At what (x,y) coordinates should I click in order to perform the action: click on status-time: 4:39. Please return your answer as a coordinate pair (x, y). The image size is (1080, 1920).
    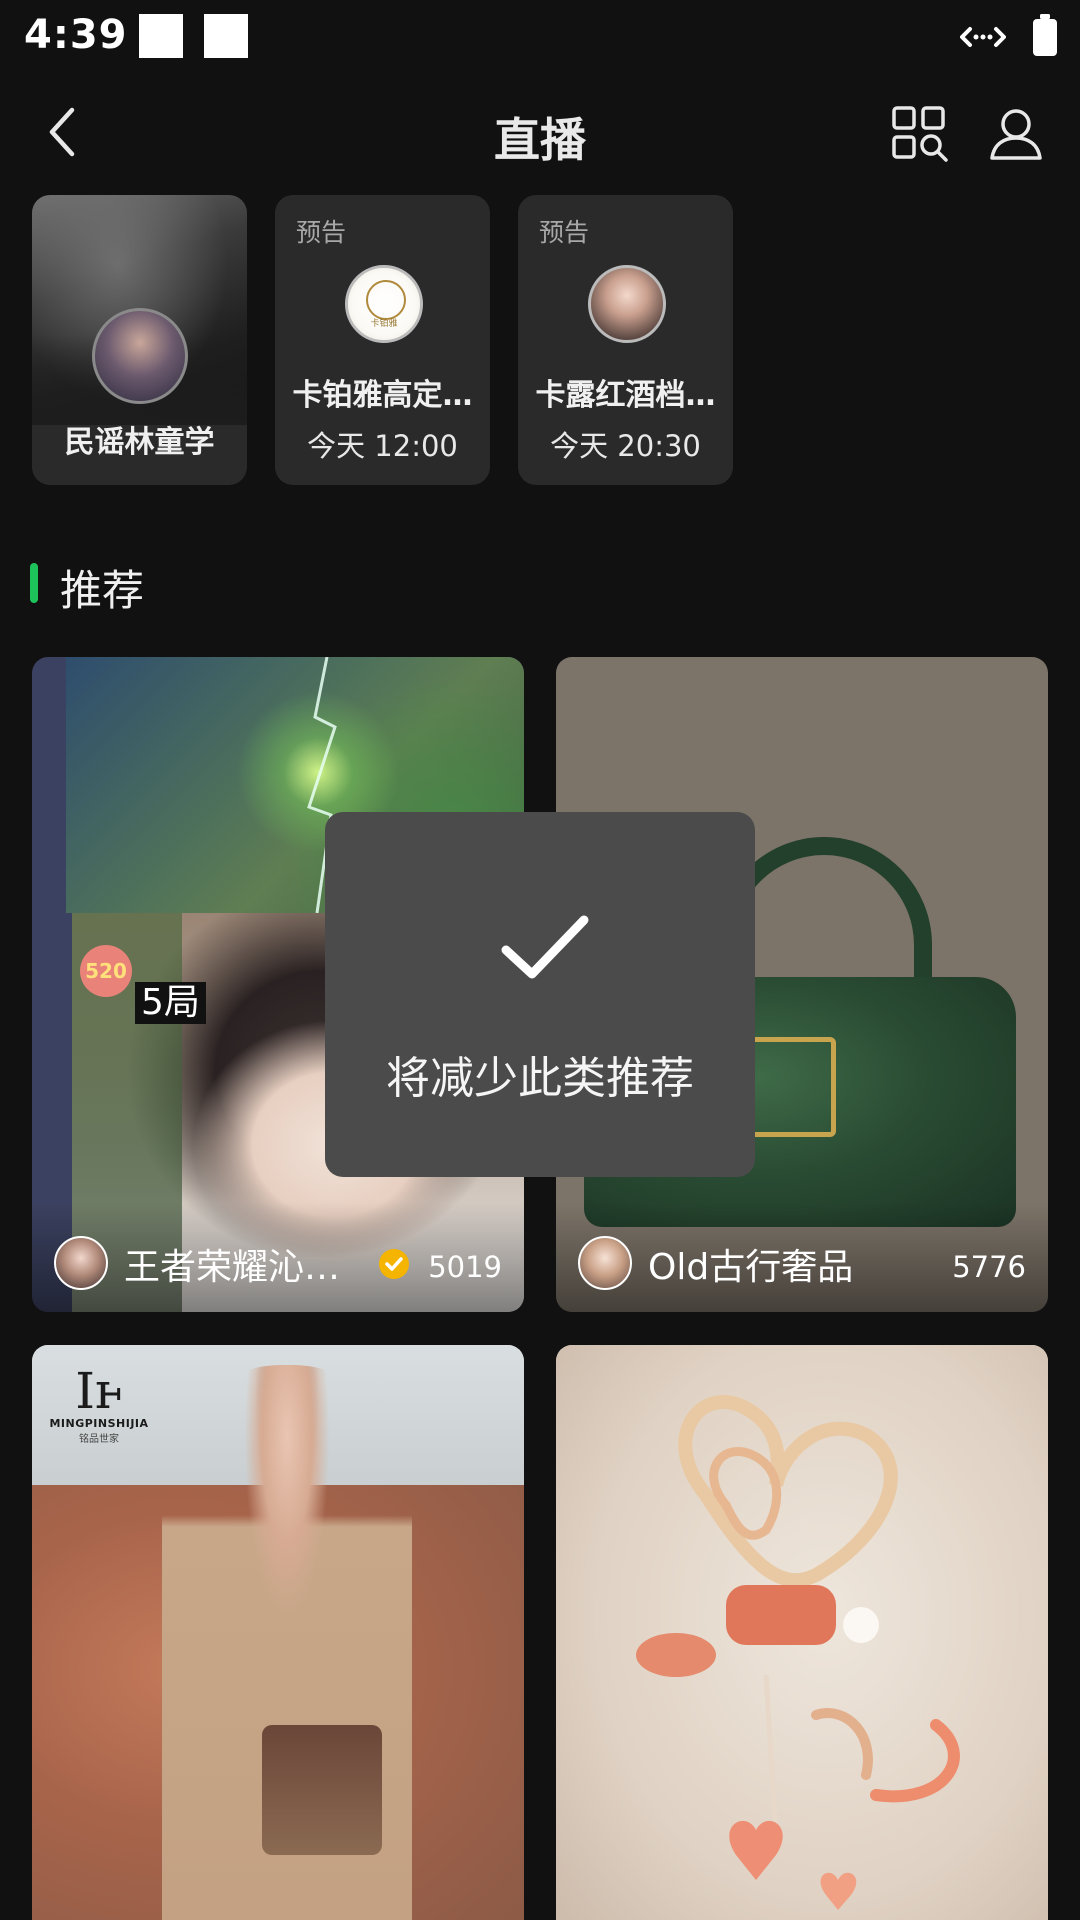
    Looking at the image, I should click on (76, 35).